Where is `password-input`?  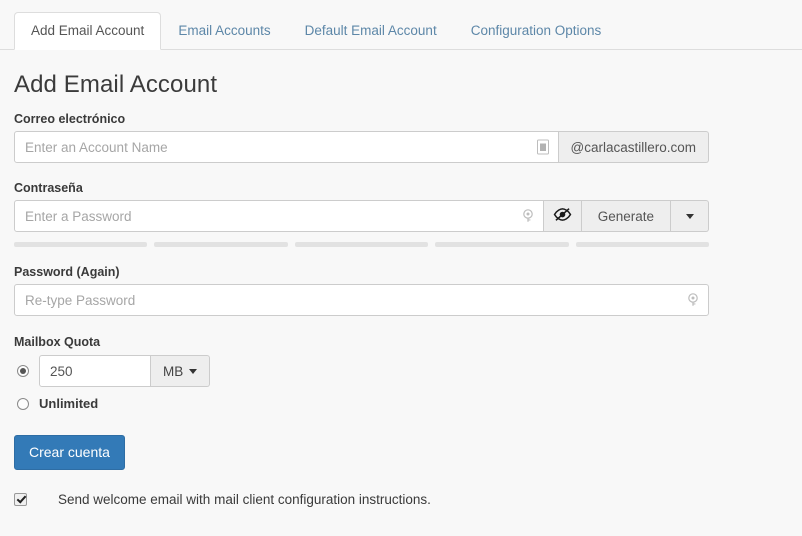 password-input is located at coordinates (279, 216).